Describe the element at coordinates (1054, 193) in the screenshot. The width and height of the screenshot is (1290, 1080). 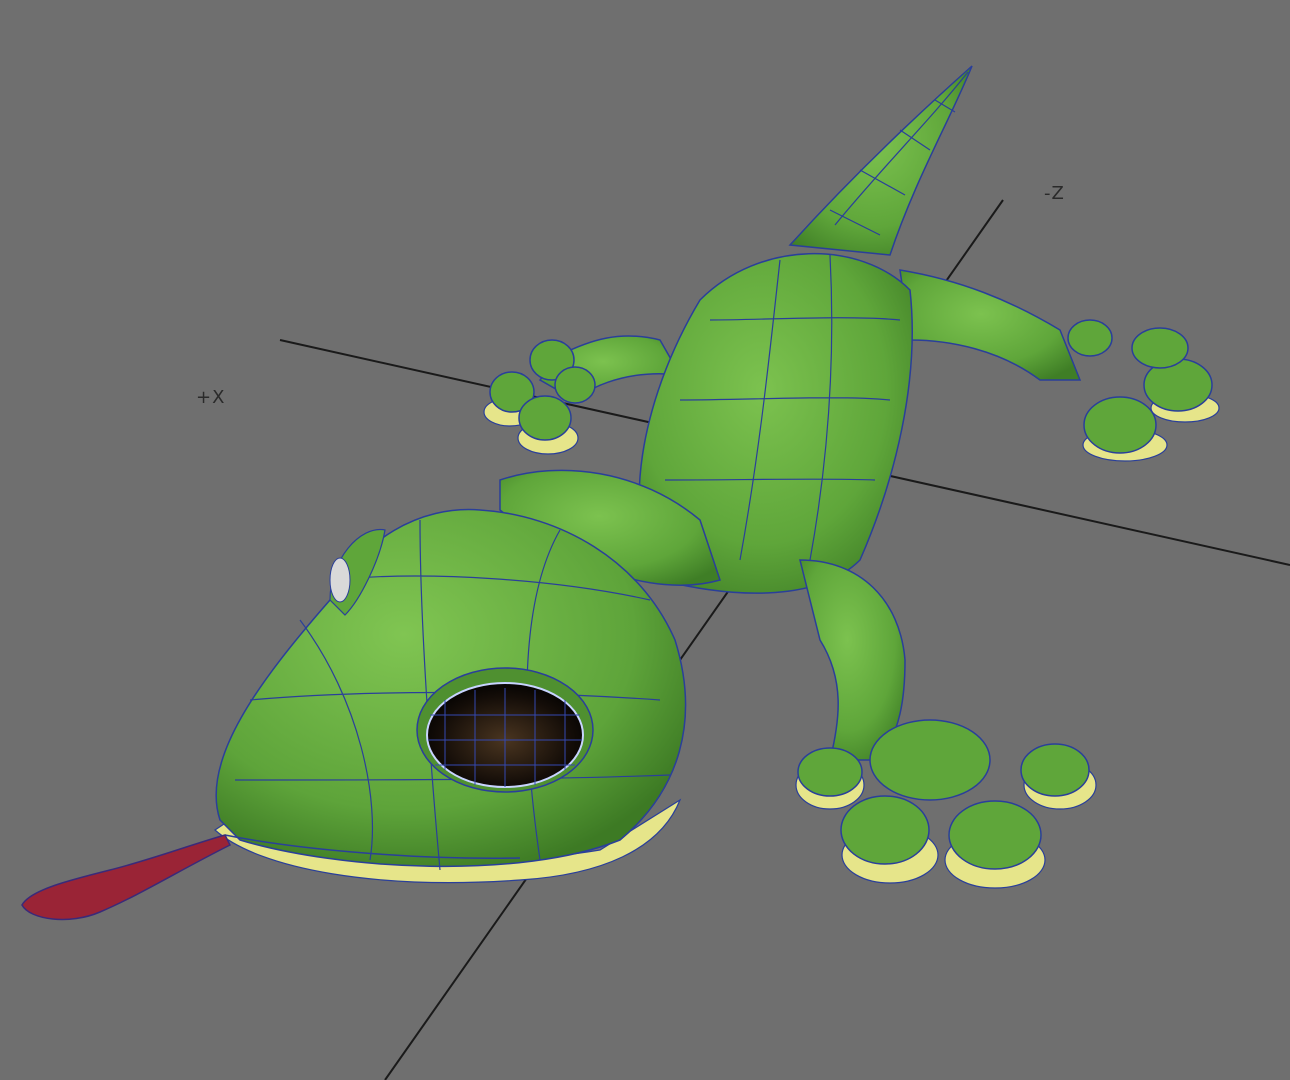
I see `z-axis-label: -Z` at that location.